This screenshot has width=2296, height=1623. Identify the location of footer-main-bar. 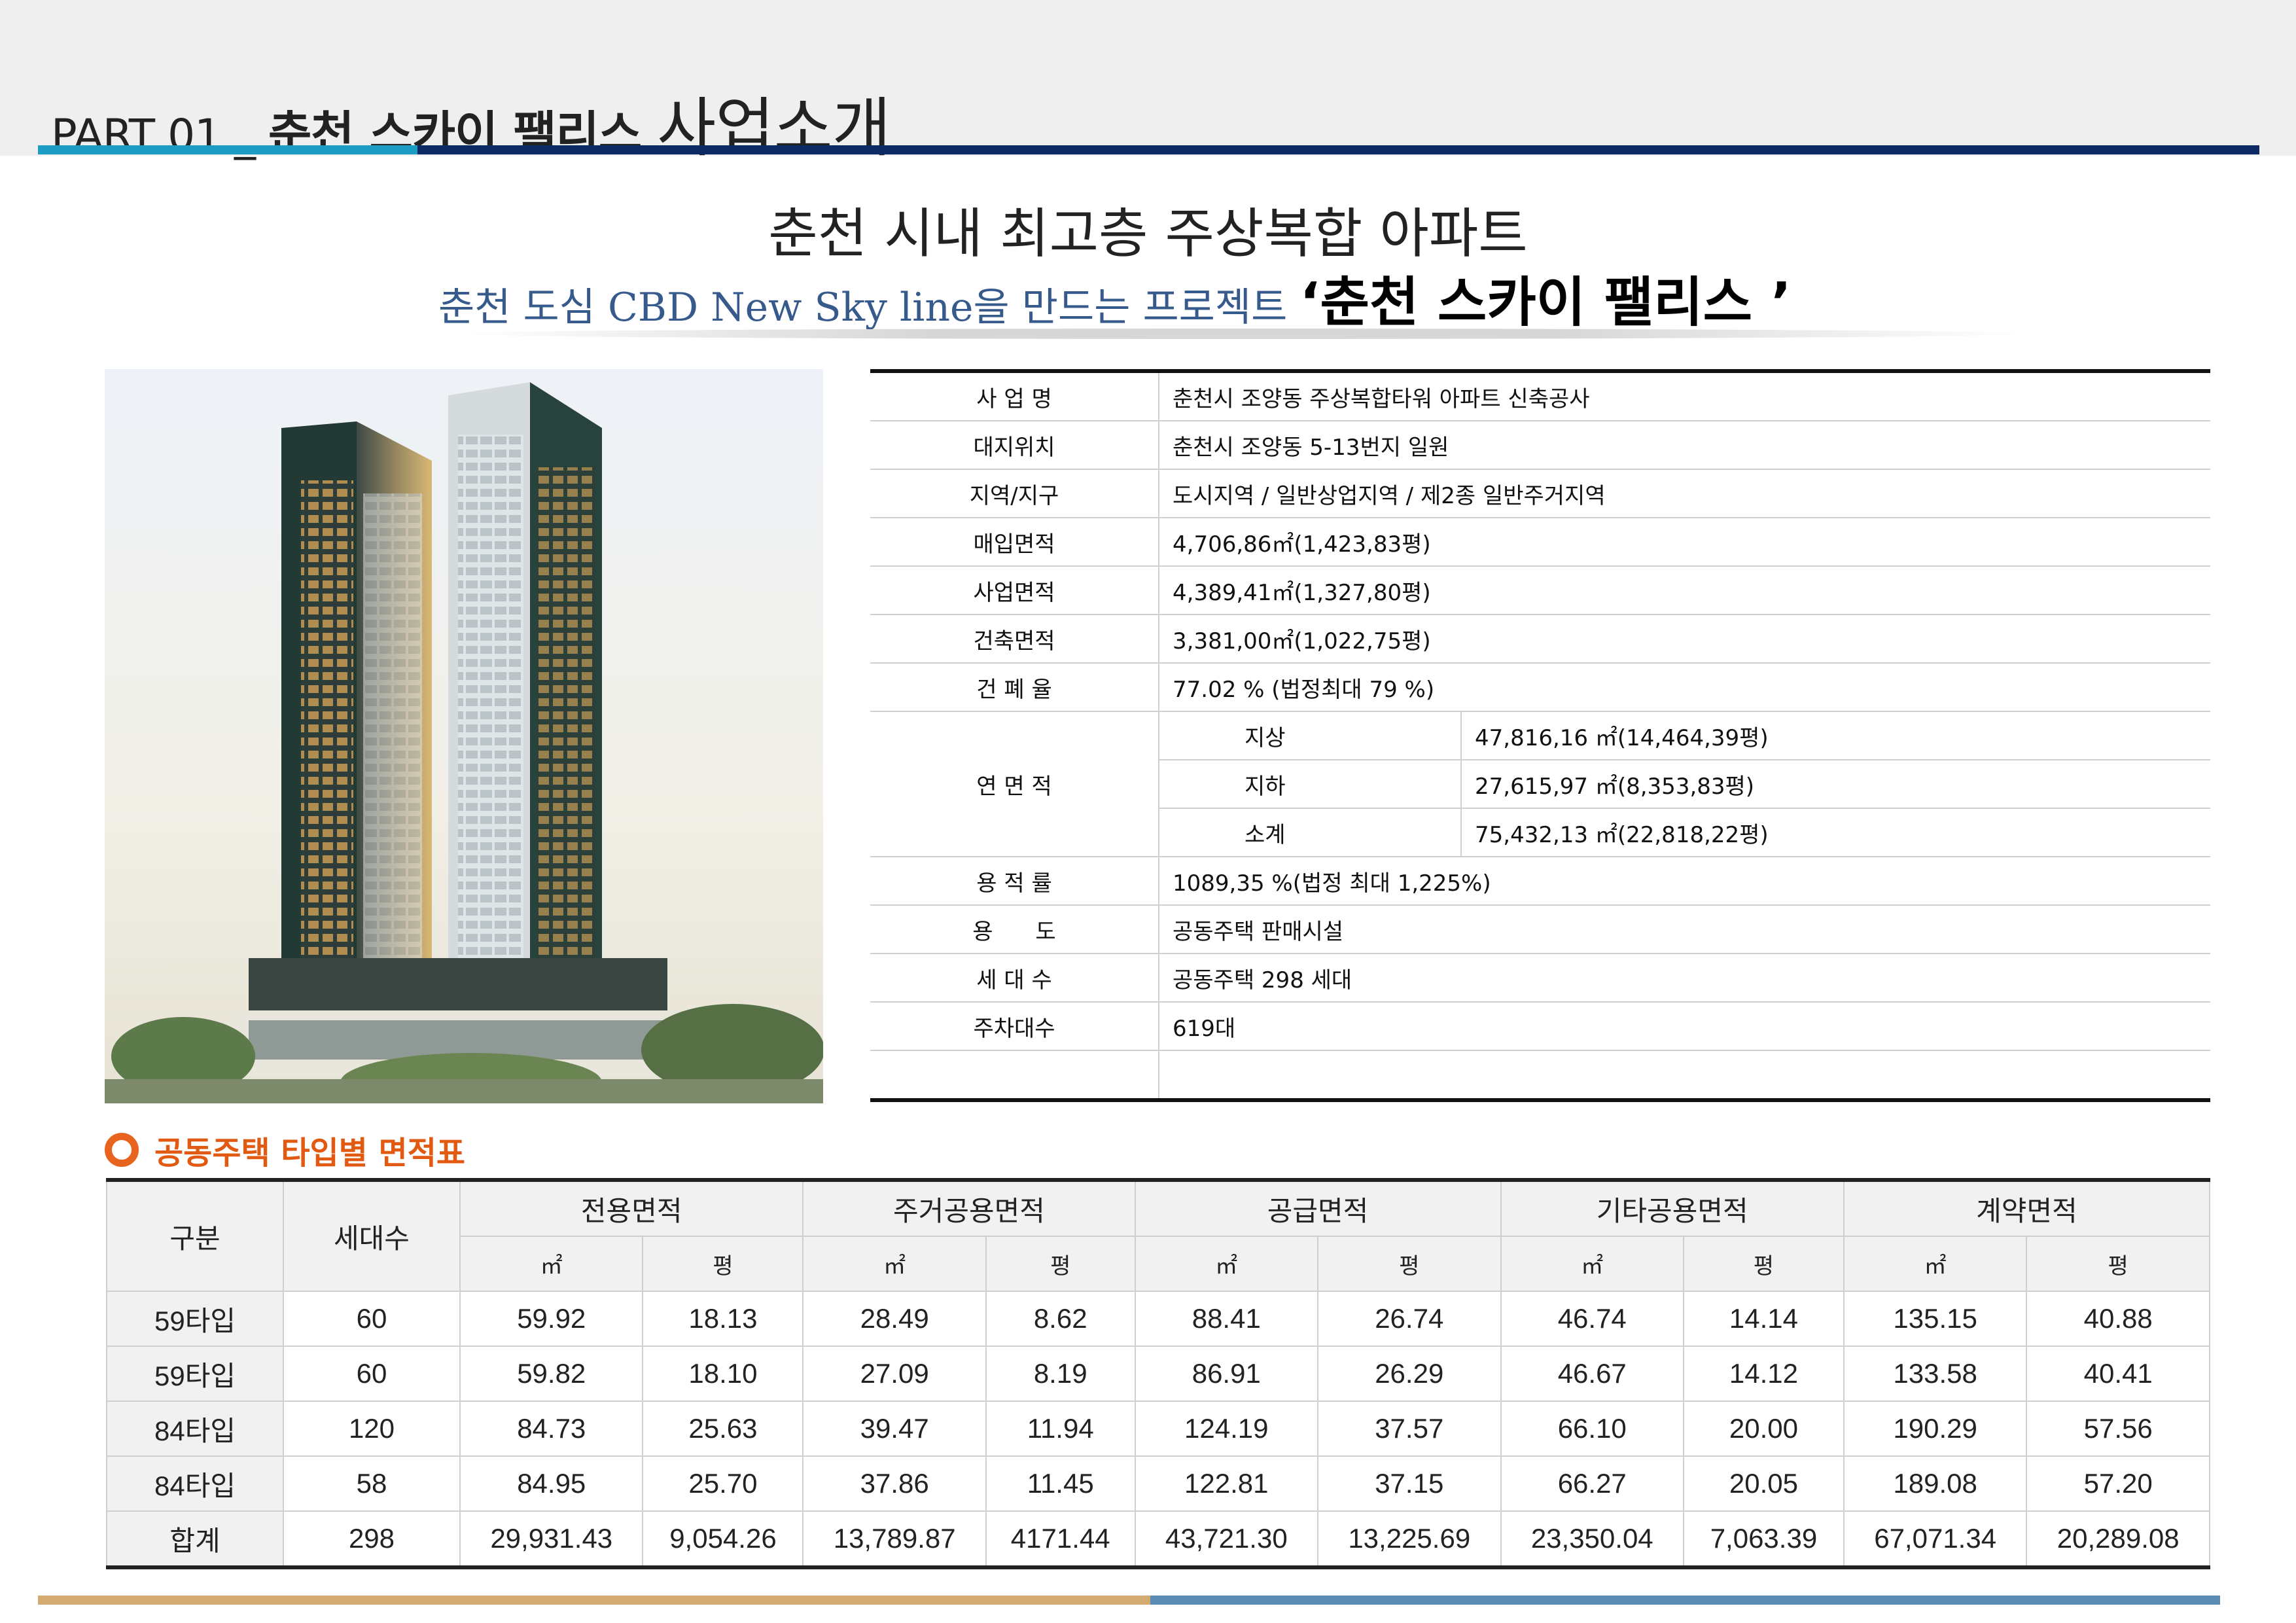
(1685, 1600).